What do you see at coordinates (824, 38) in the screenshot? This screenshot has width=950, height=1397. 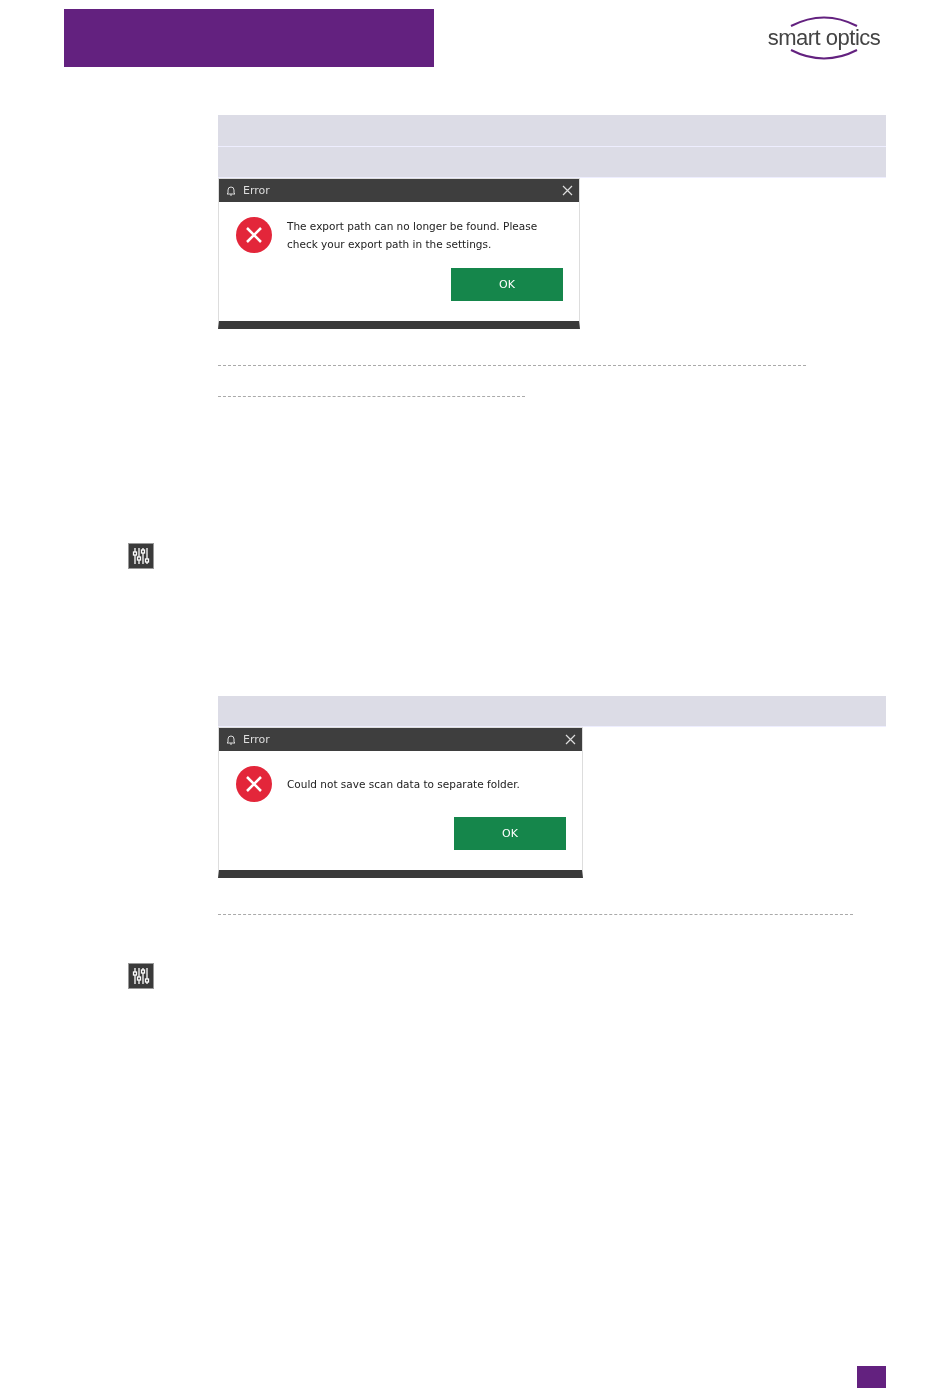 I see `logo-text: smart optics` at bounding box center [824, 38].